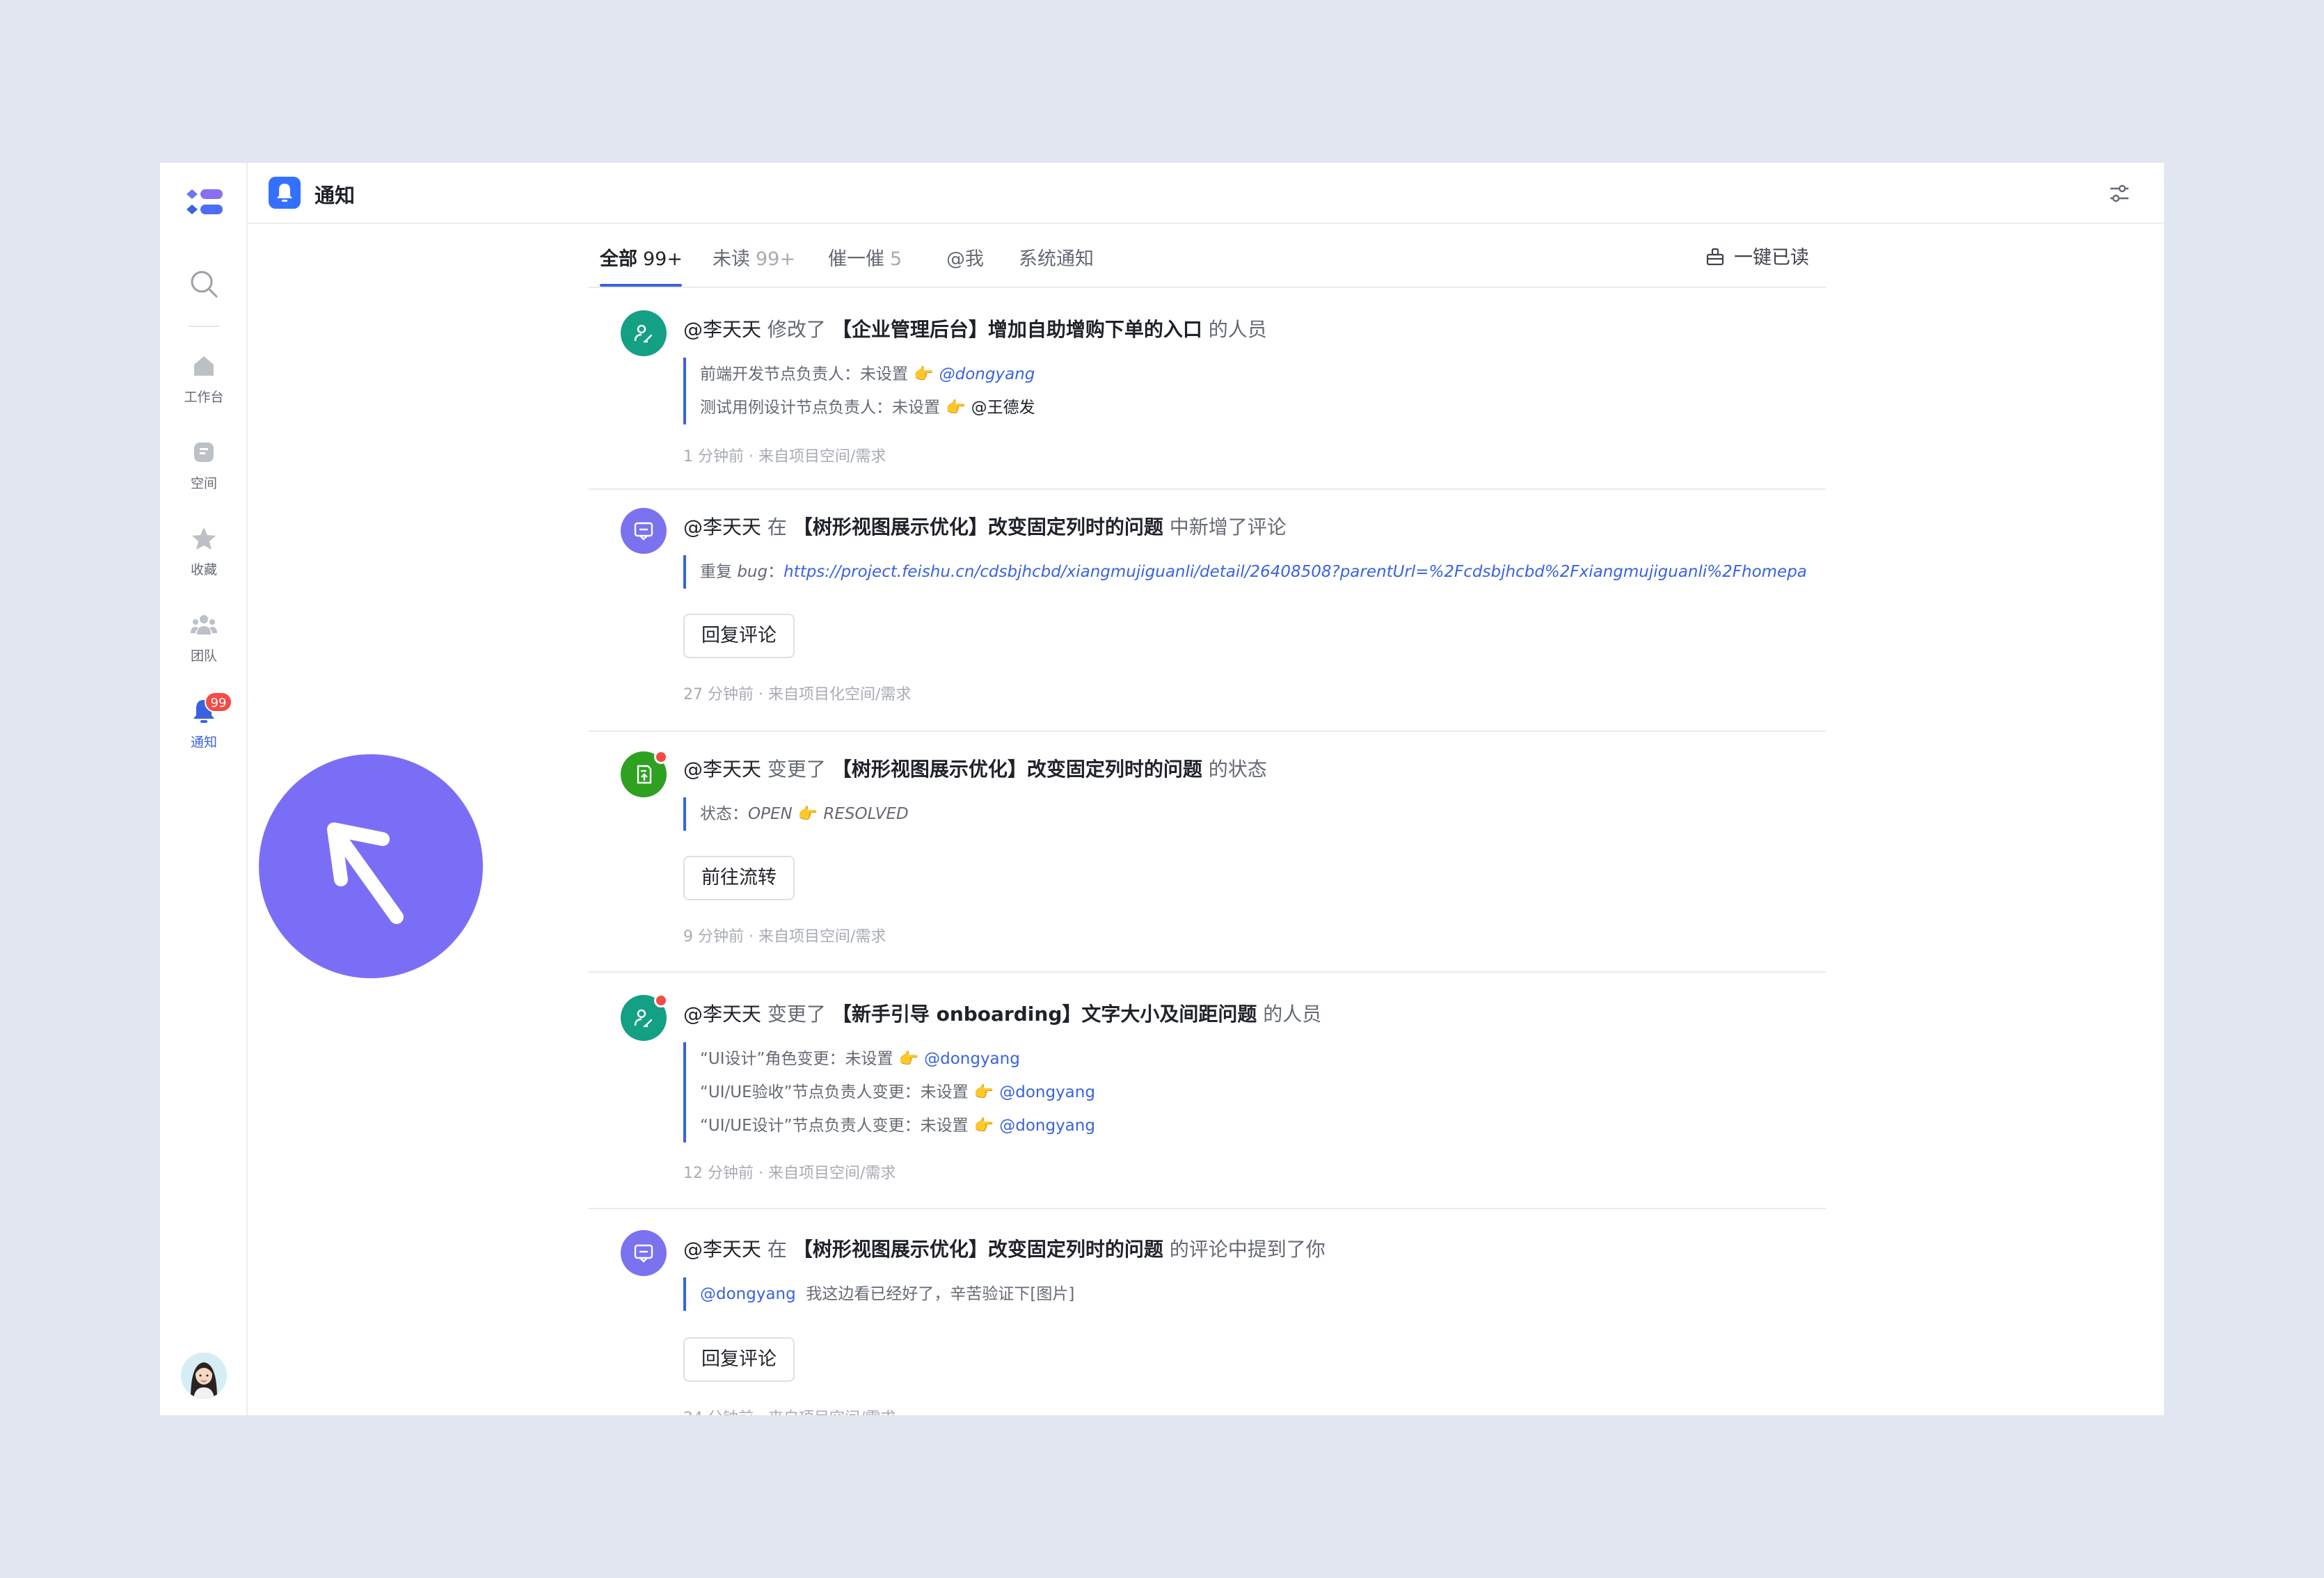 The width and height of the screenshot is (2324, 1578). Describe the element at coordinates (897, 1092) in the screenshot. I see `change-line: “UI/UE验收”节点负责人变更：未设置 👉 @dongyang` at that location.